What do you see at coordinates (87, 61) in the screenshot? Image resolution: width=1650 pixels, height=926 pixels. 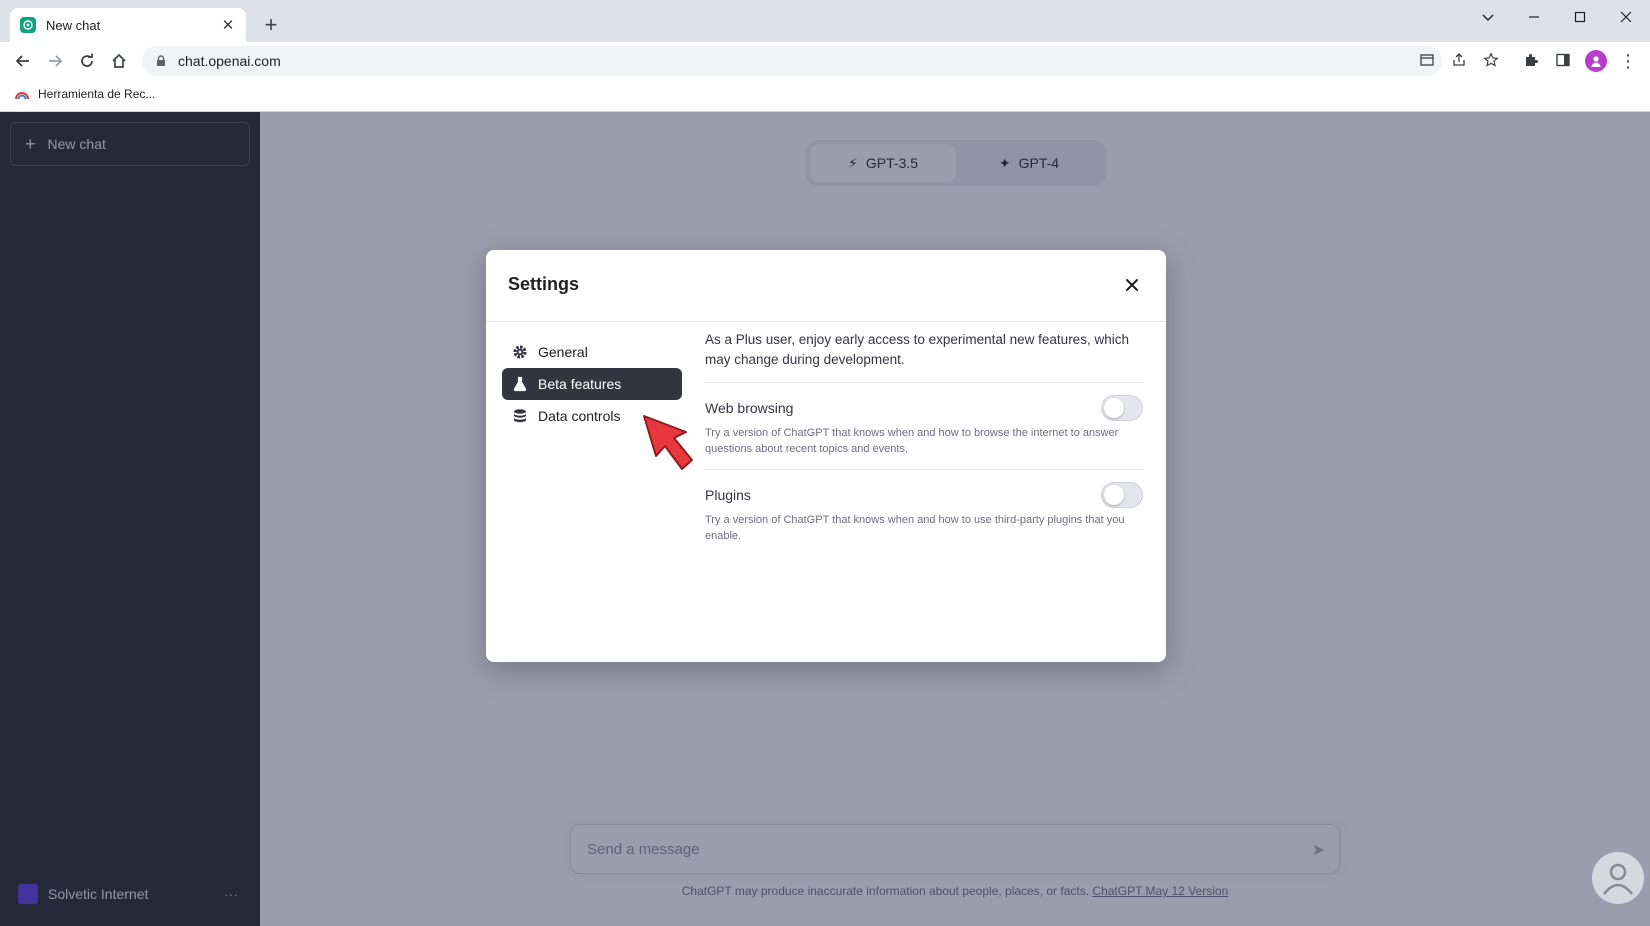 I see `reload-icon` at bounding box center [87, 61].